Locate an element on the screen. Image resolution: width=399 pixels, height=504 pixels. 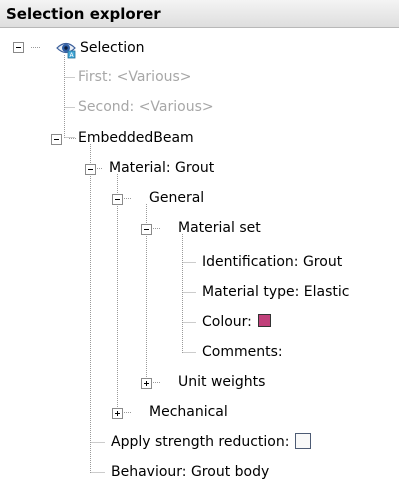
tree-node-apply-strength-reduction: Apply strength reduction: is located at coordinates (211, 442).